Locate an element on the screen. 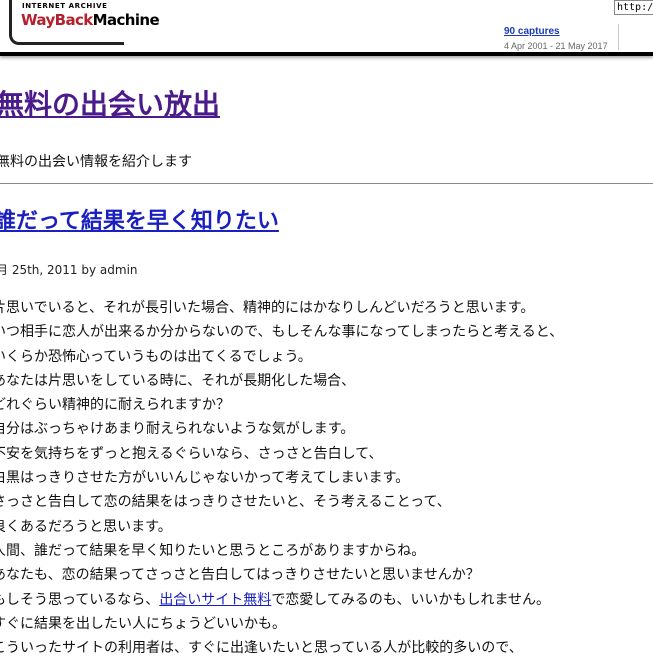 The image size is (653, 662). post-line: すぐに結果を出したい人にちょうどいいかも。 is located at coordinates (143, 623).